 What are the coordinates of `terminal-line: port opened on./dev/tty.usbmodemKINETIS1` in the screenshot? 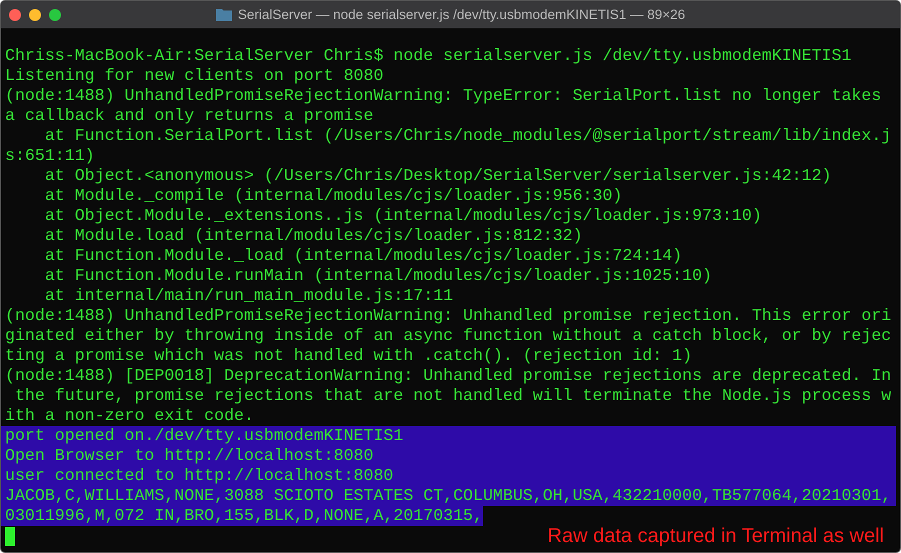 It's located at (204, 436).